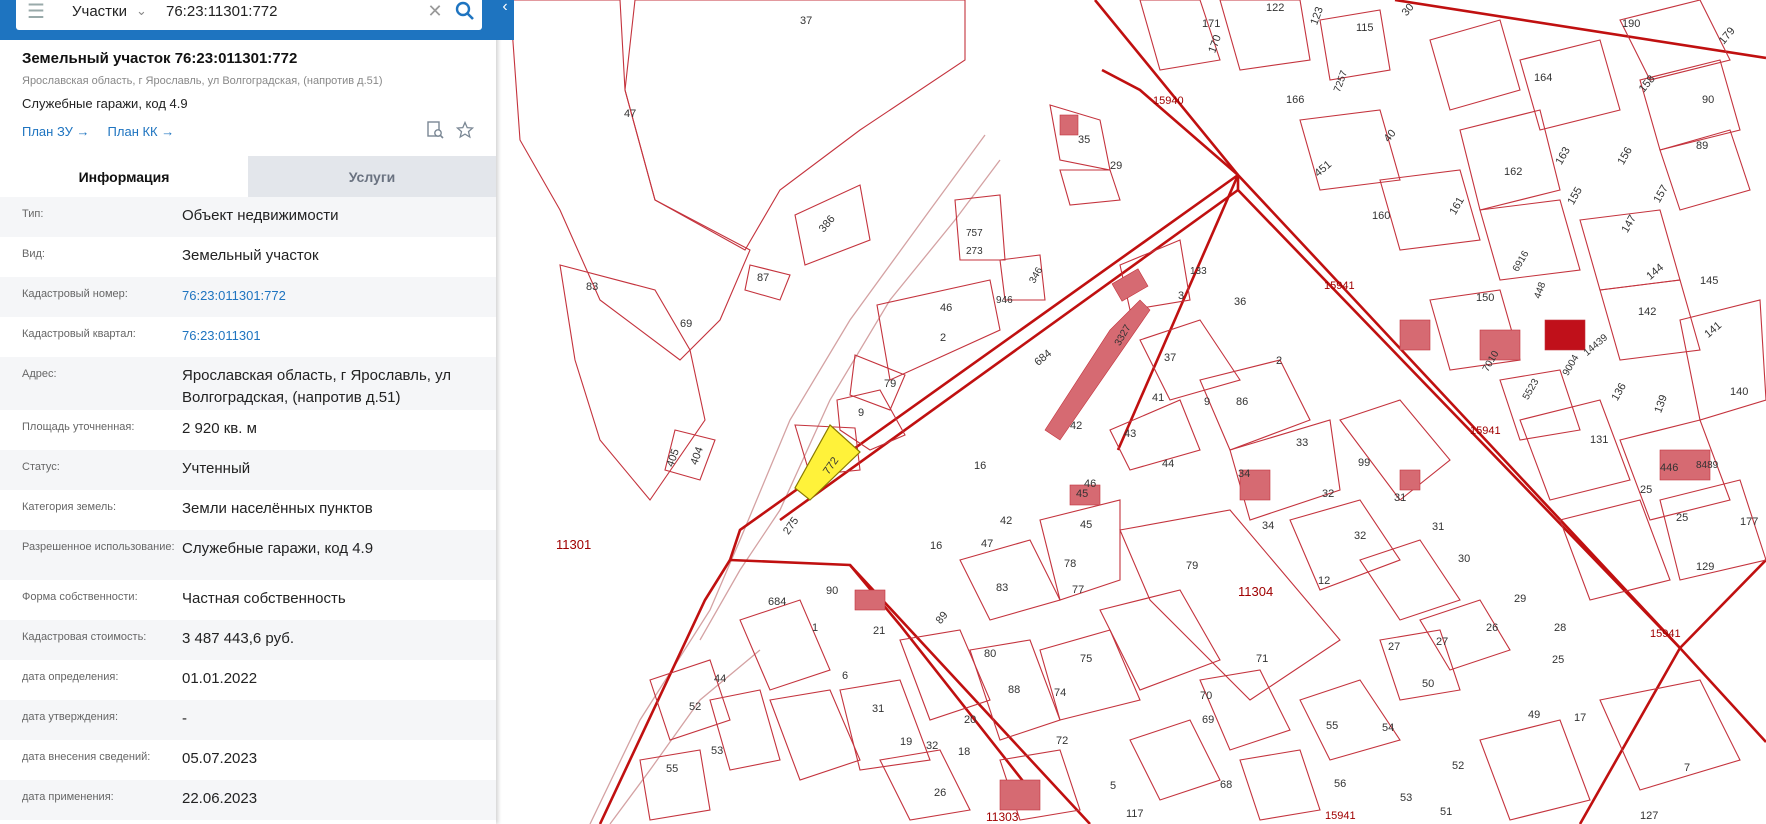 The height and width of the screenshot is (824, 1766). I want to click on info-row-label: Кадастровый номер:, so click(75, 294).